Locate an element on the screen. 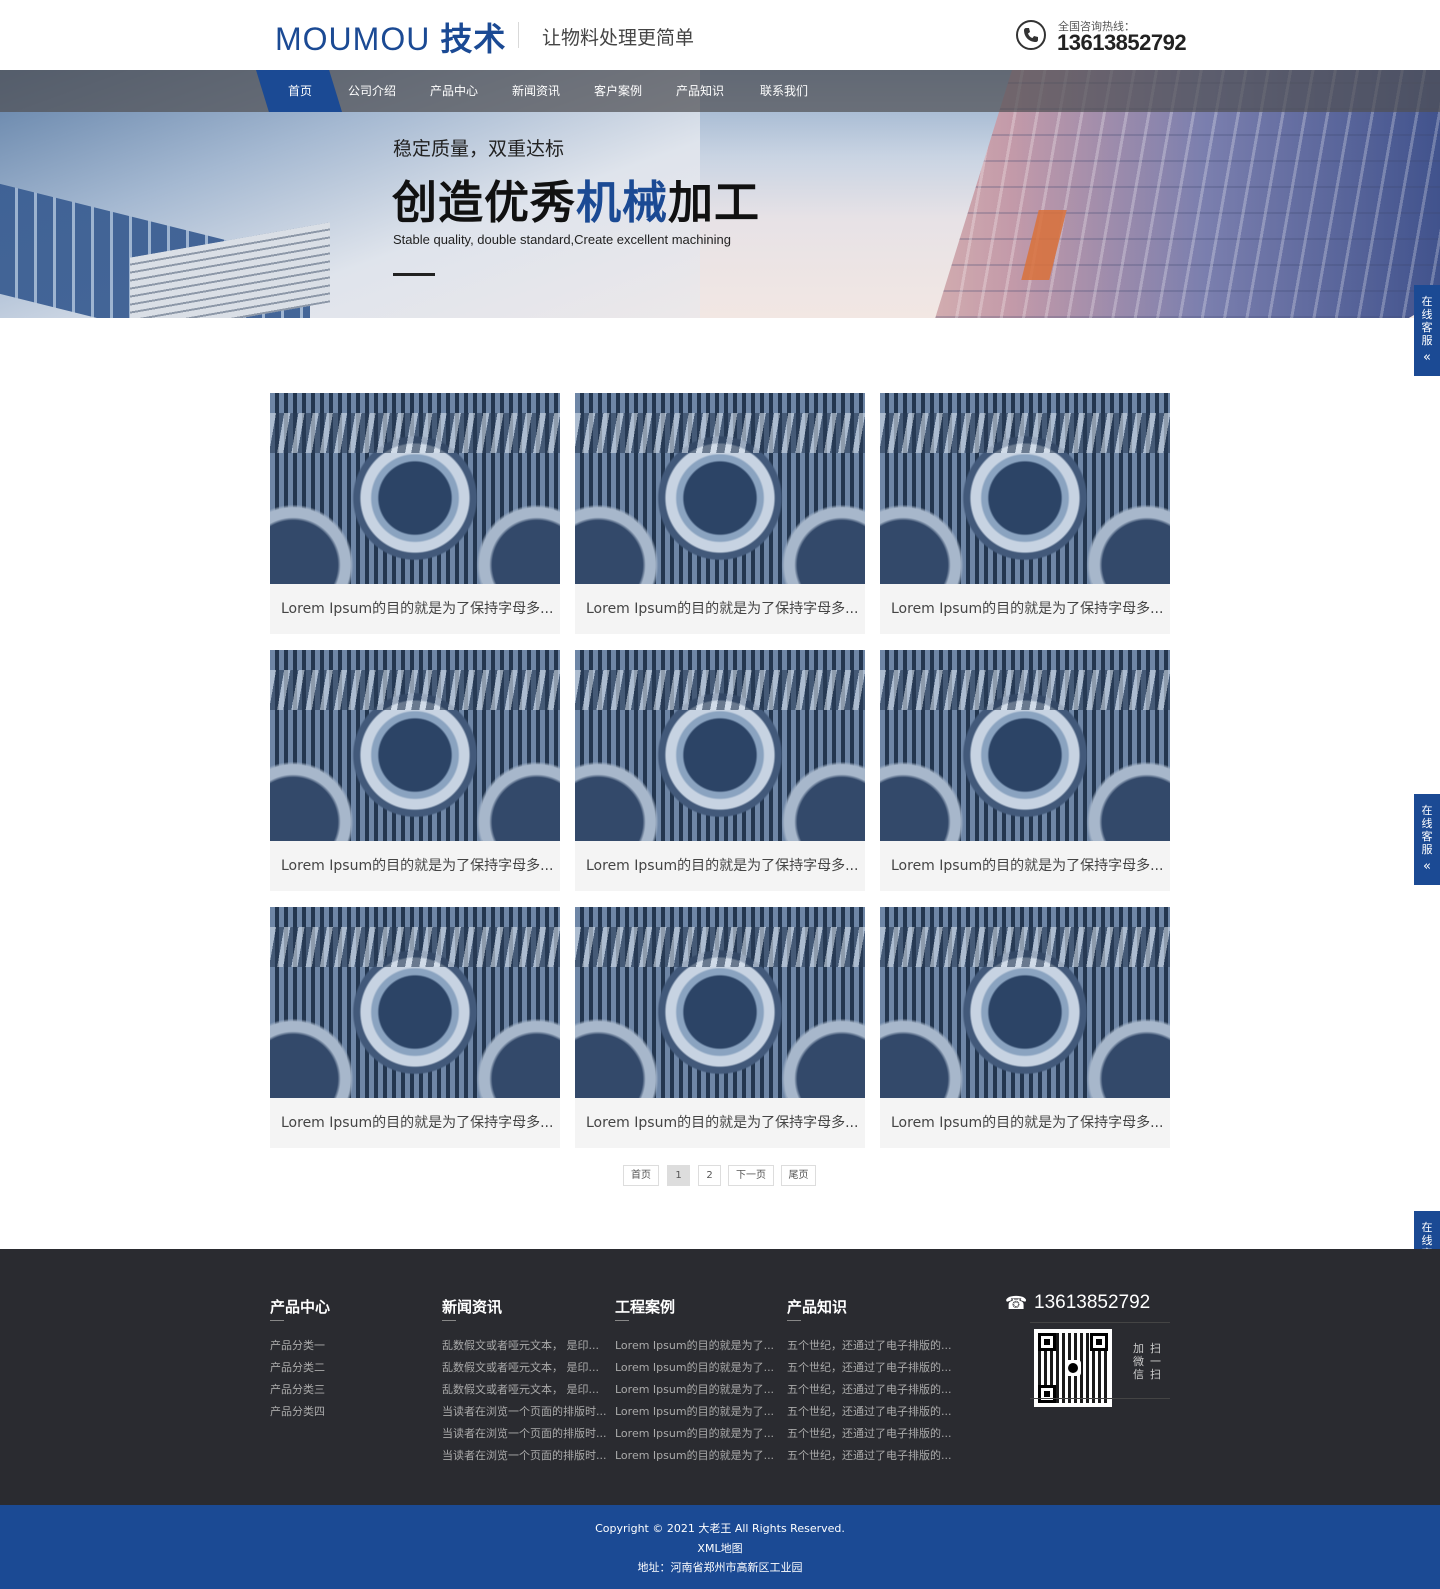 The height and width of the screenshot is (1589, 1440). pager-first: 首页 is located at coordinates (641, 1175).